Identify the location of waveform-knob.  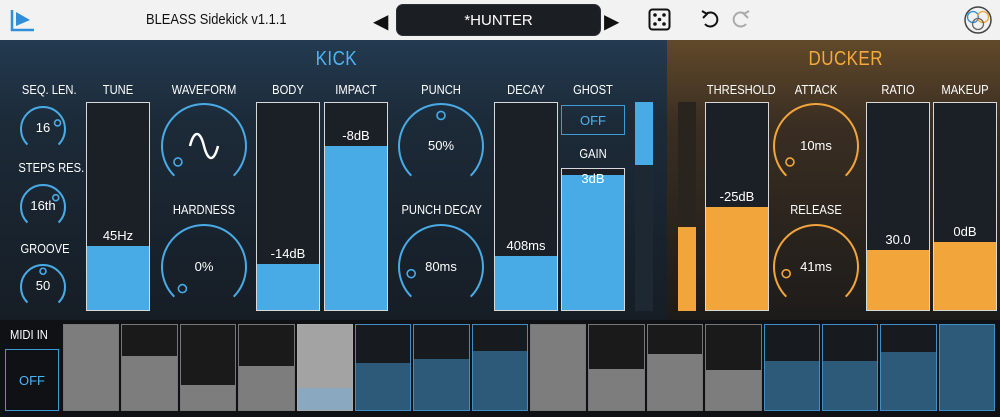
(204, 146).